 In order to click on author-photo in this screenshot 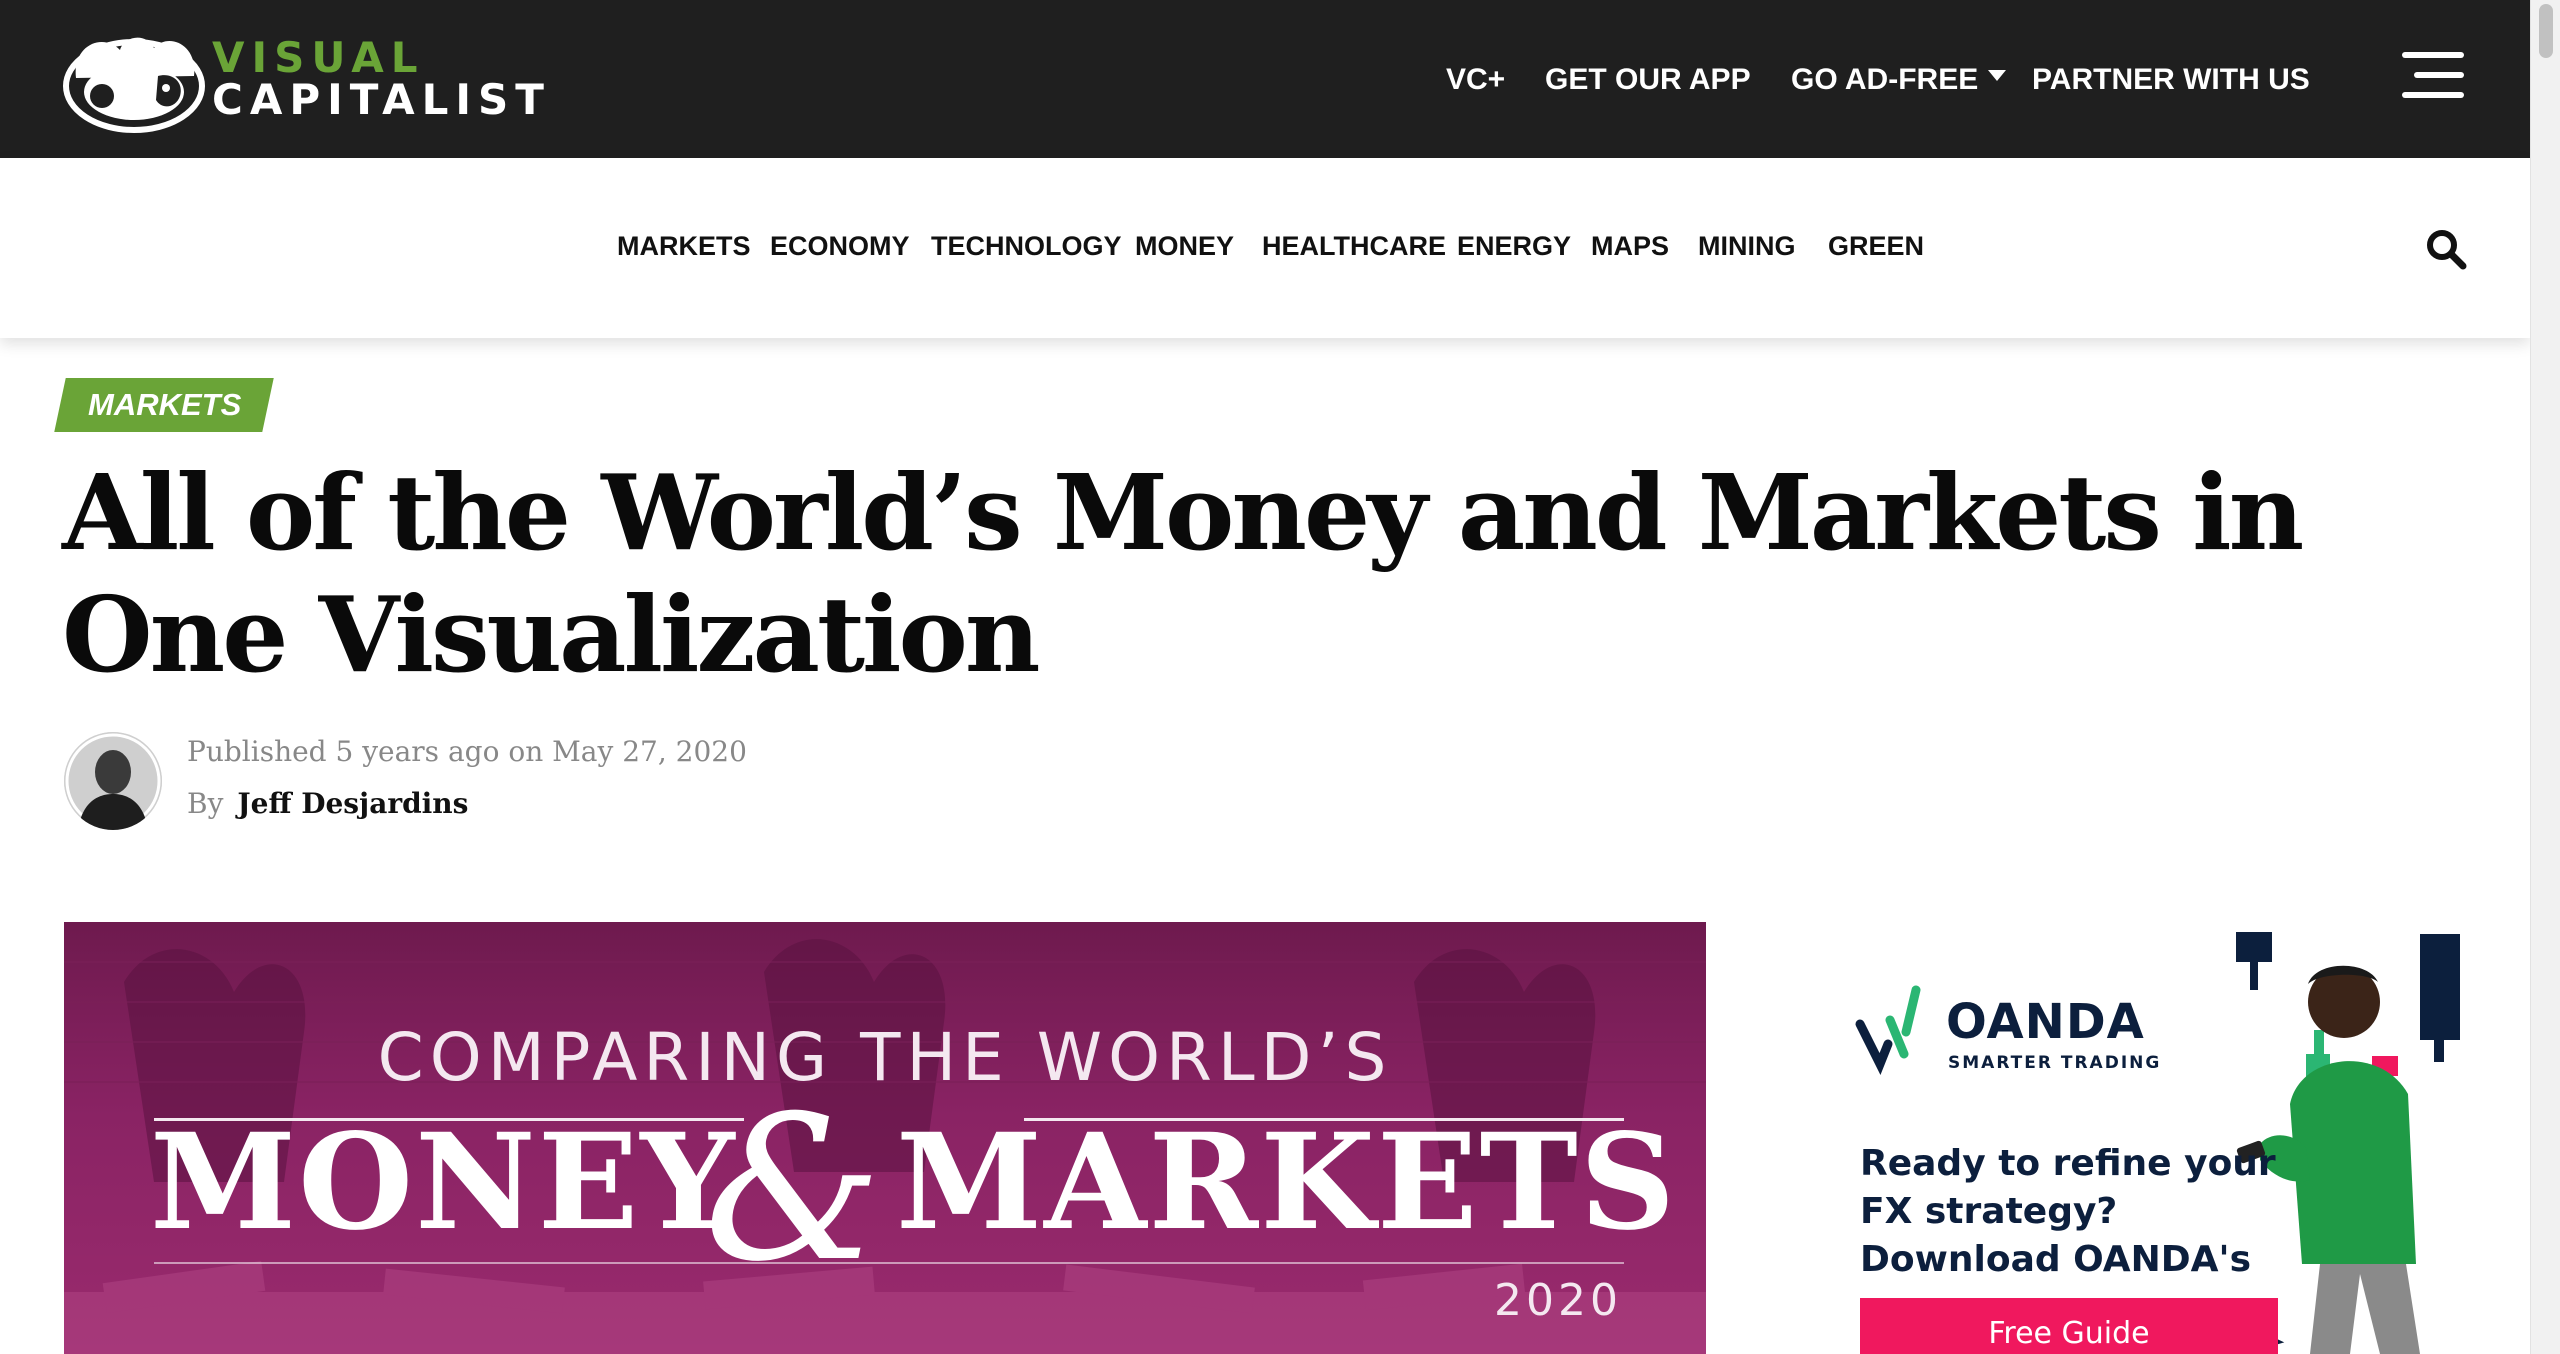, I will do `click(113, 781)`.